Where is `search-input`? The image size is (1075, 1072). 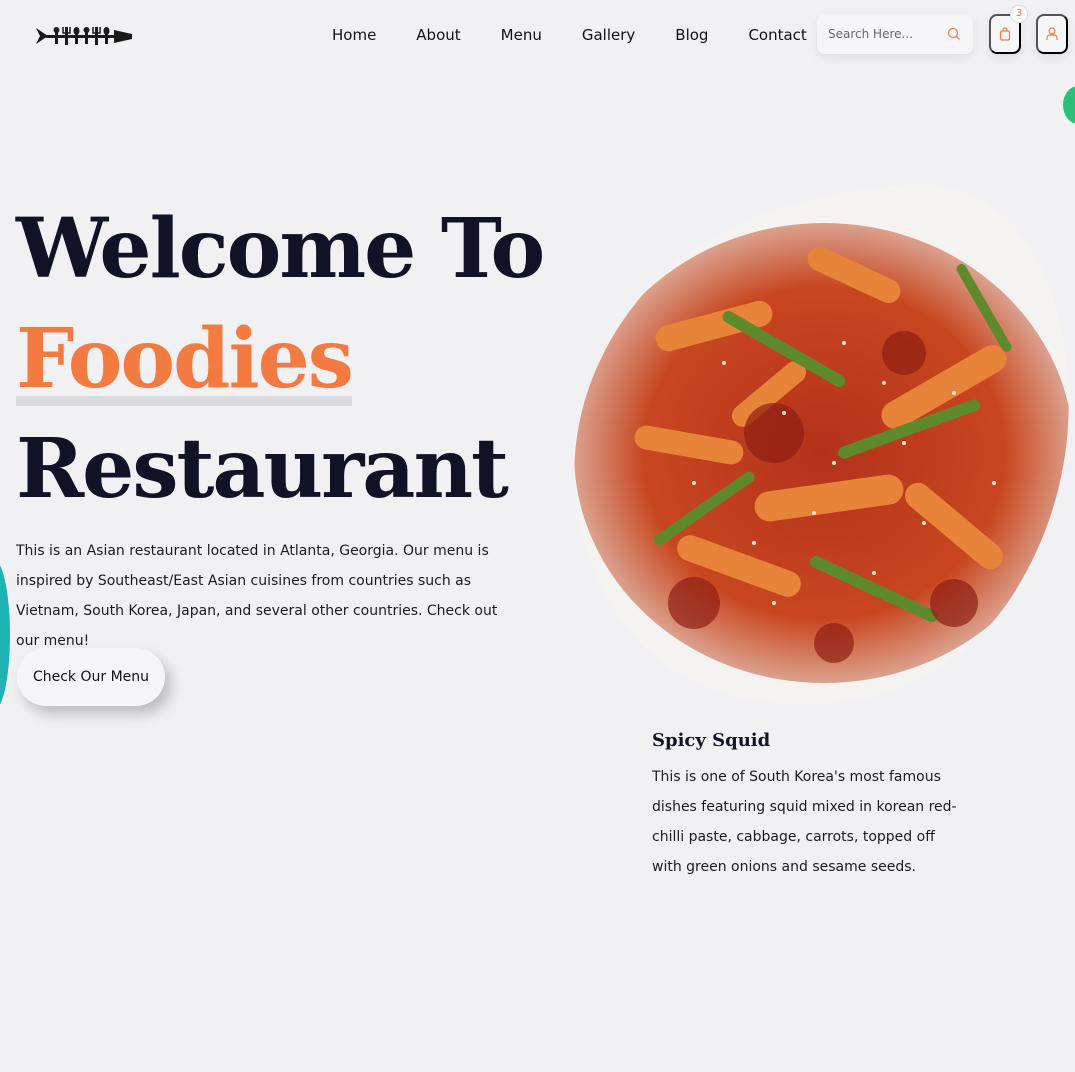
search-input is located at coordinates (884, 34).